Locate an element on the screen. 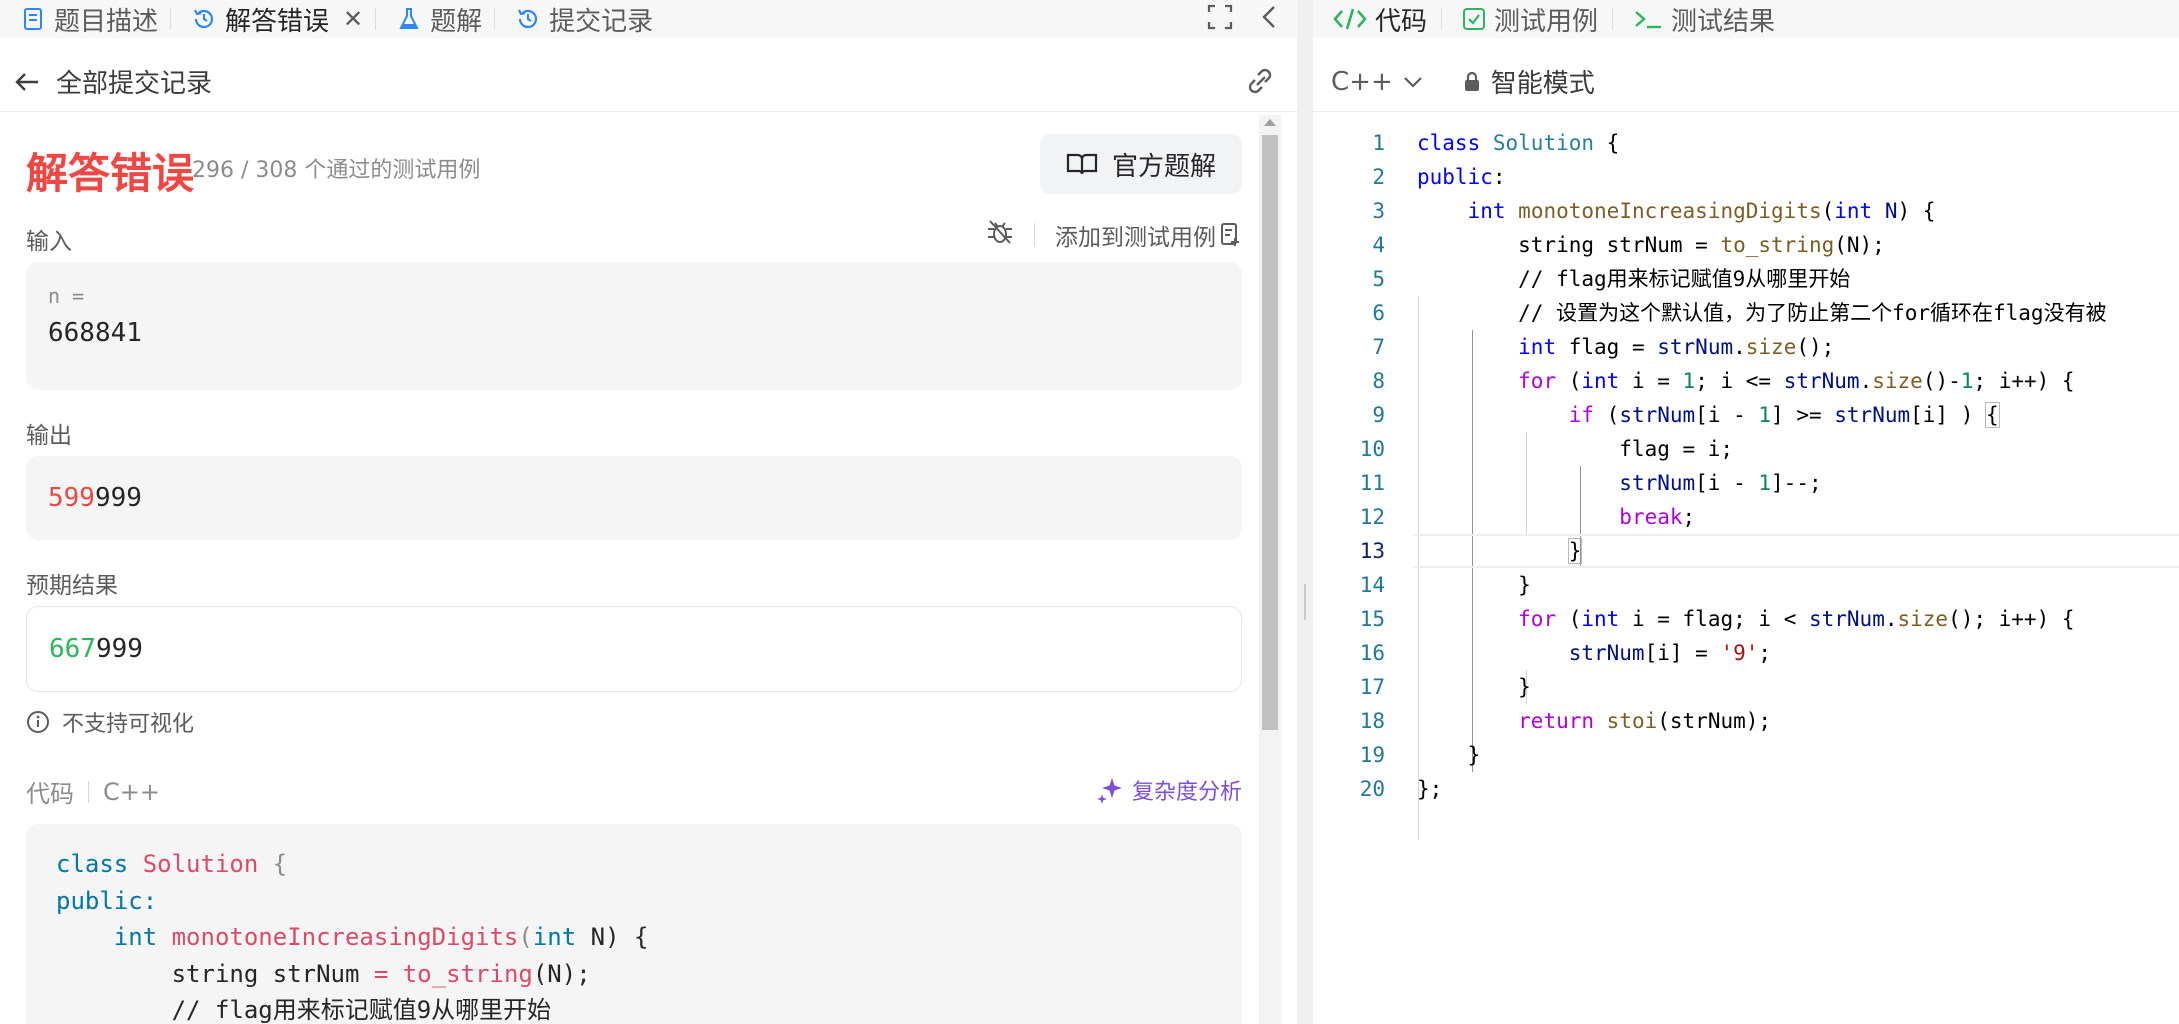  complexity-analysis-button: 复杂度分析 is located at coordinates (1169, 790).